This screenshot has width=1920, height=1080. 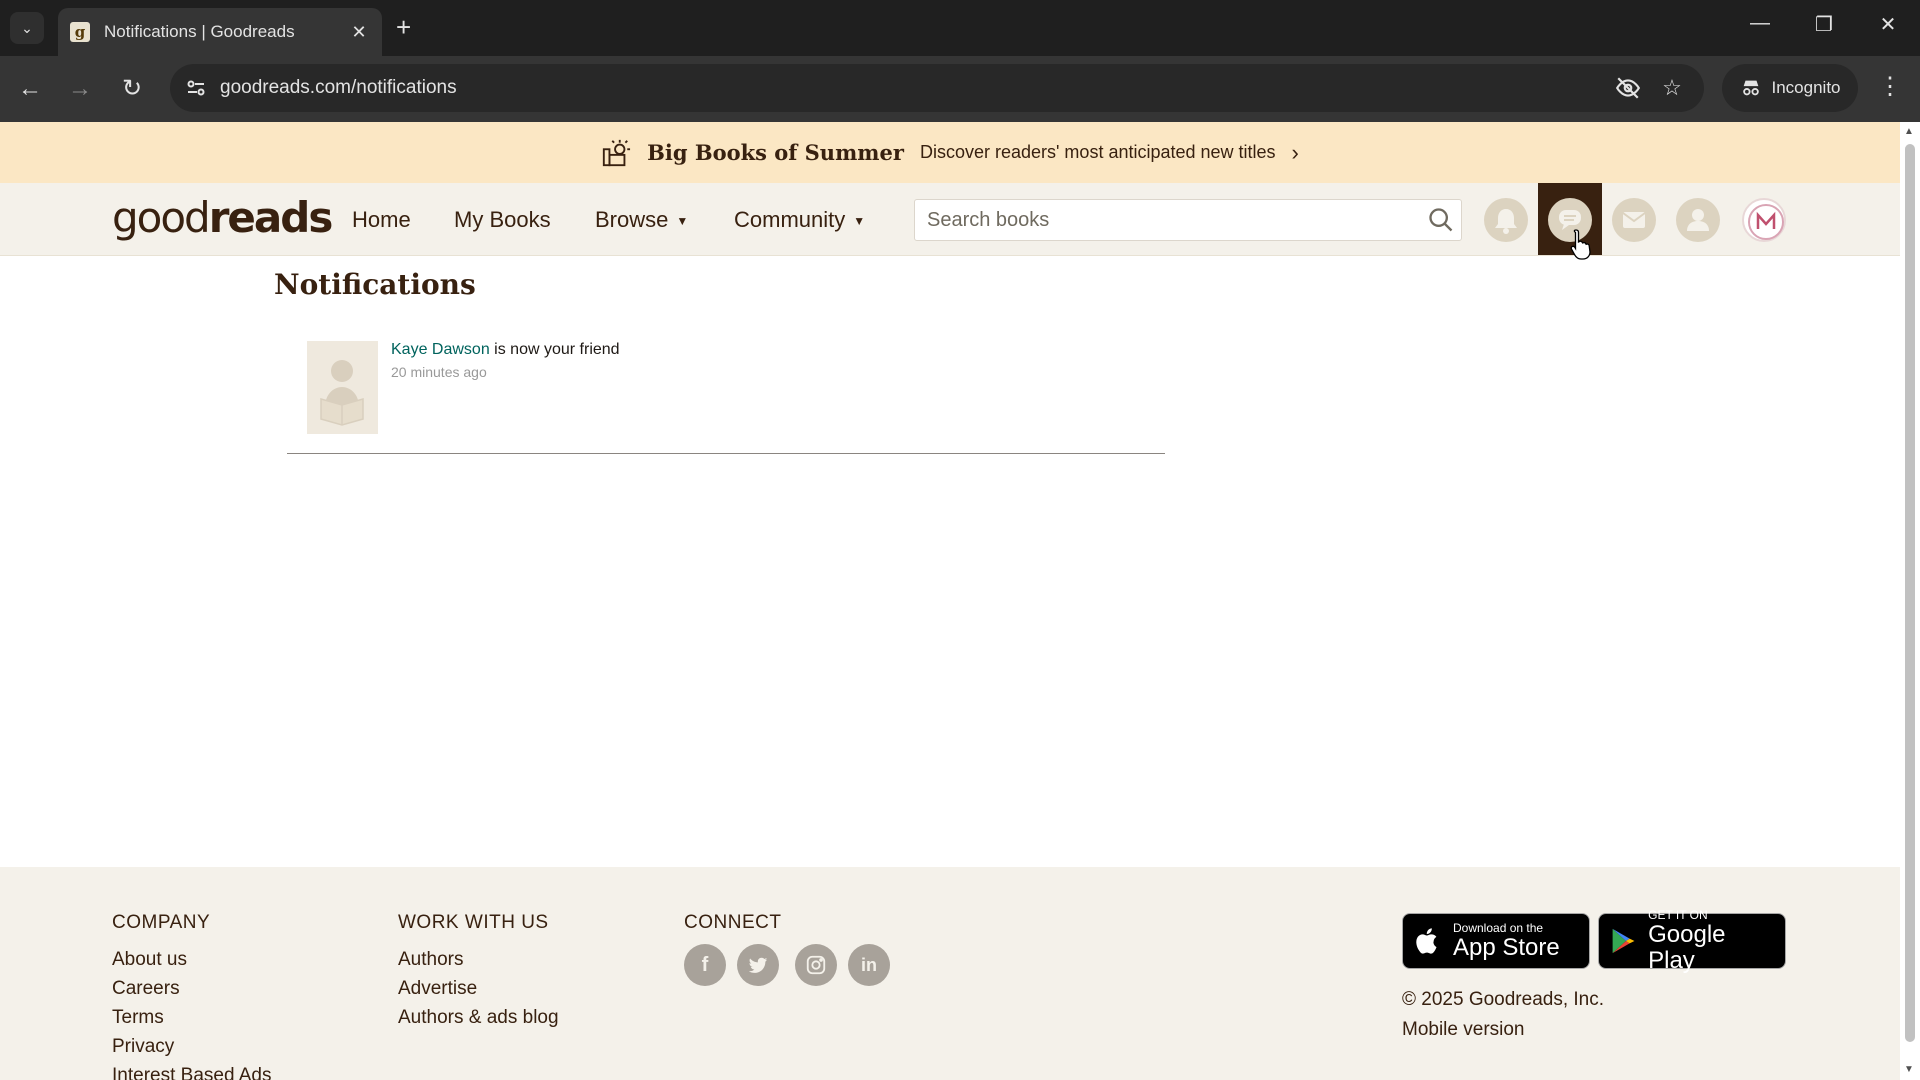 I want to click on notification-timestamp: 20 minutes ago, so click(x=439, y=372).